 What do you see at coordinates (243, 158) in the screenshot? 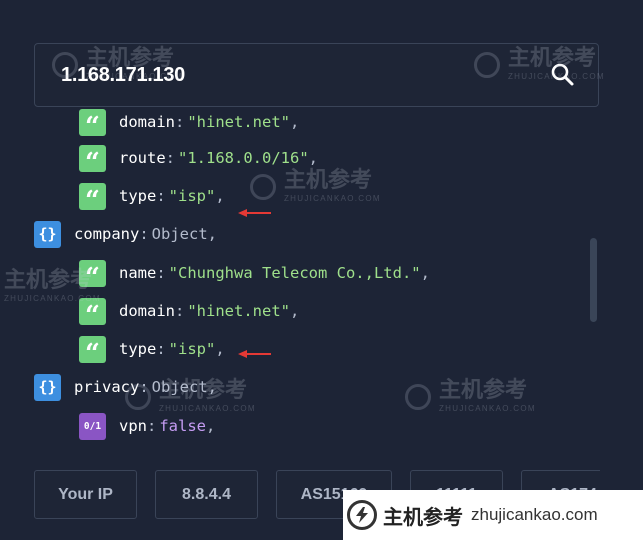
I see `json-string-value: "1.168.0.0/16"` at bounding box center [243, 158].